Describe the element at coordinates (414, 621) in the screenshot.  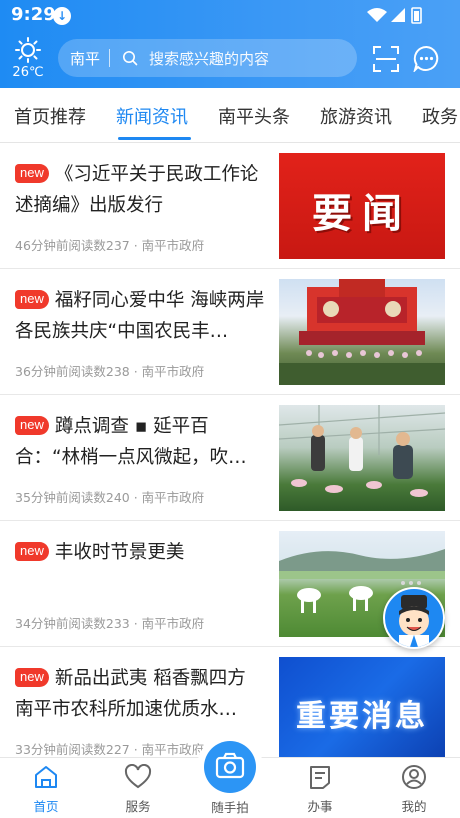
I see `mascot-avatar-icon` at that location.